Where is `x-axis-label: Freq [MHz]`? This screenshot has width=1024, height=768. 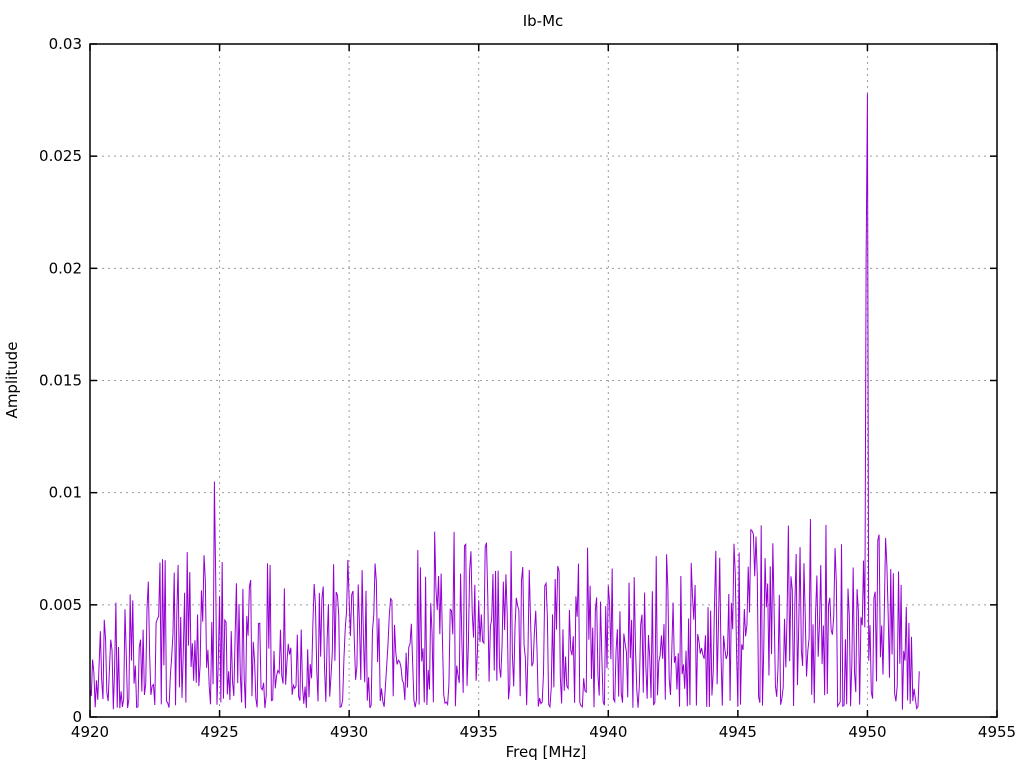 x-axis-label: Freq [MHz] is located at coordinates (546, 752).